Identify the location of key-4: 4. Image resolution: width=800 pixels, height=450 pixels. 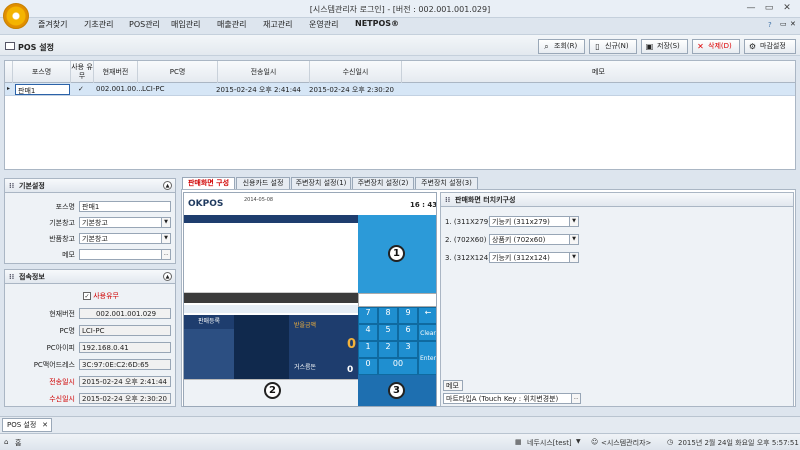
(368, 332).